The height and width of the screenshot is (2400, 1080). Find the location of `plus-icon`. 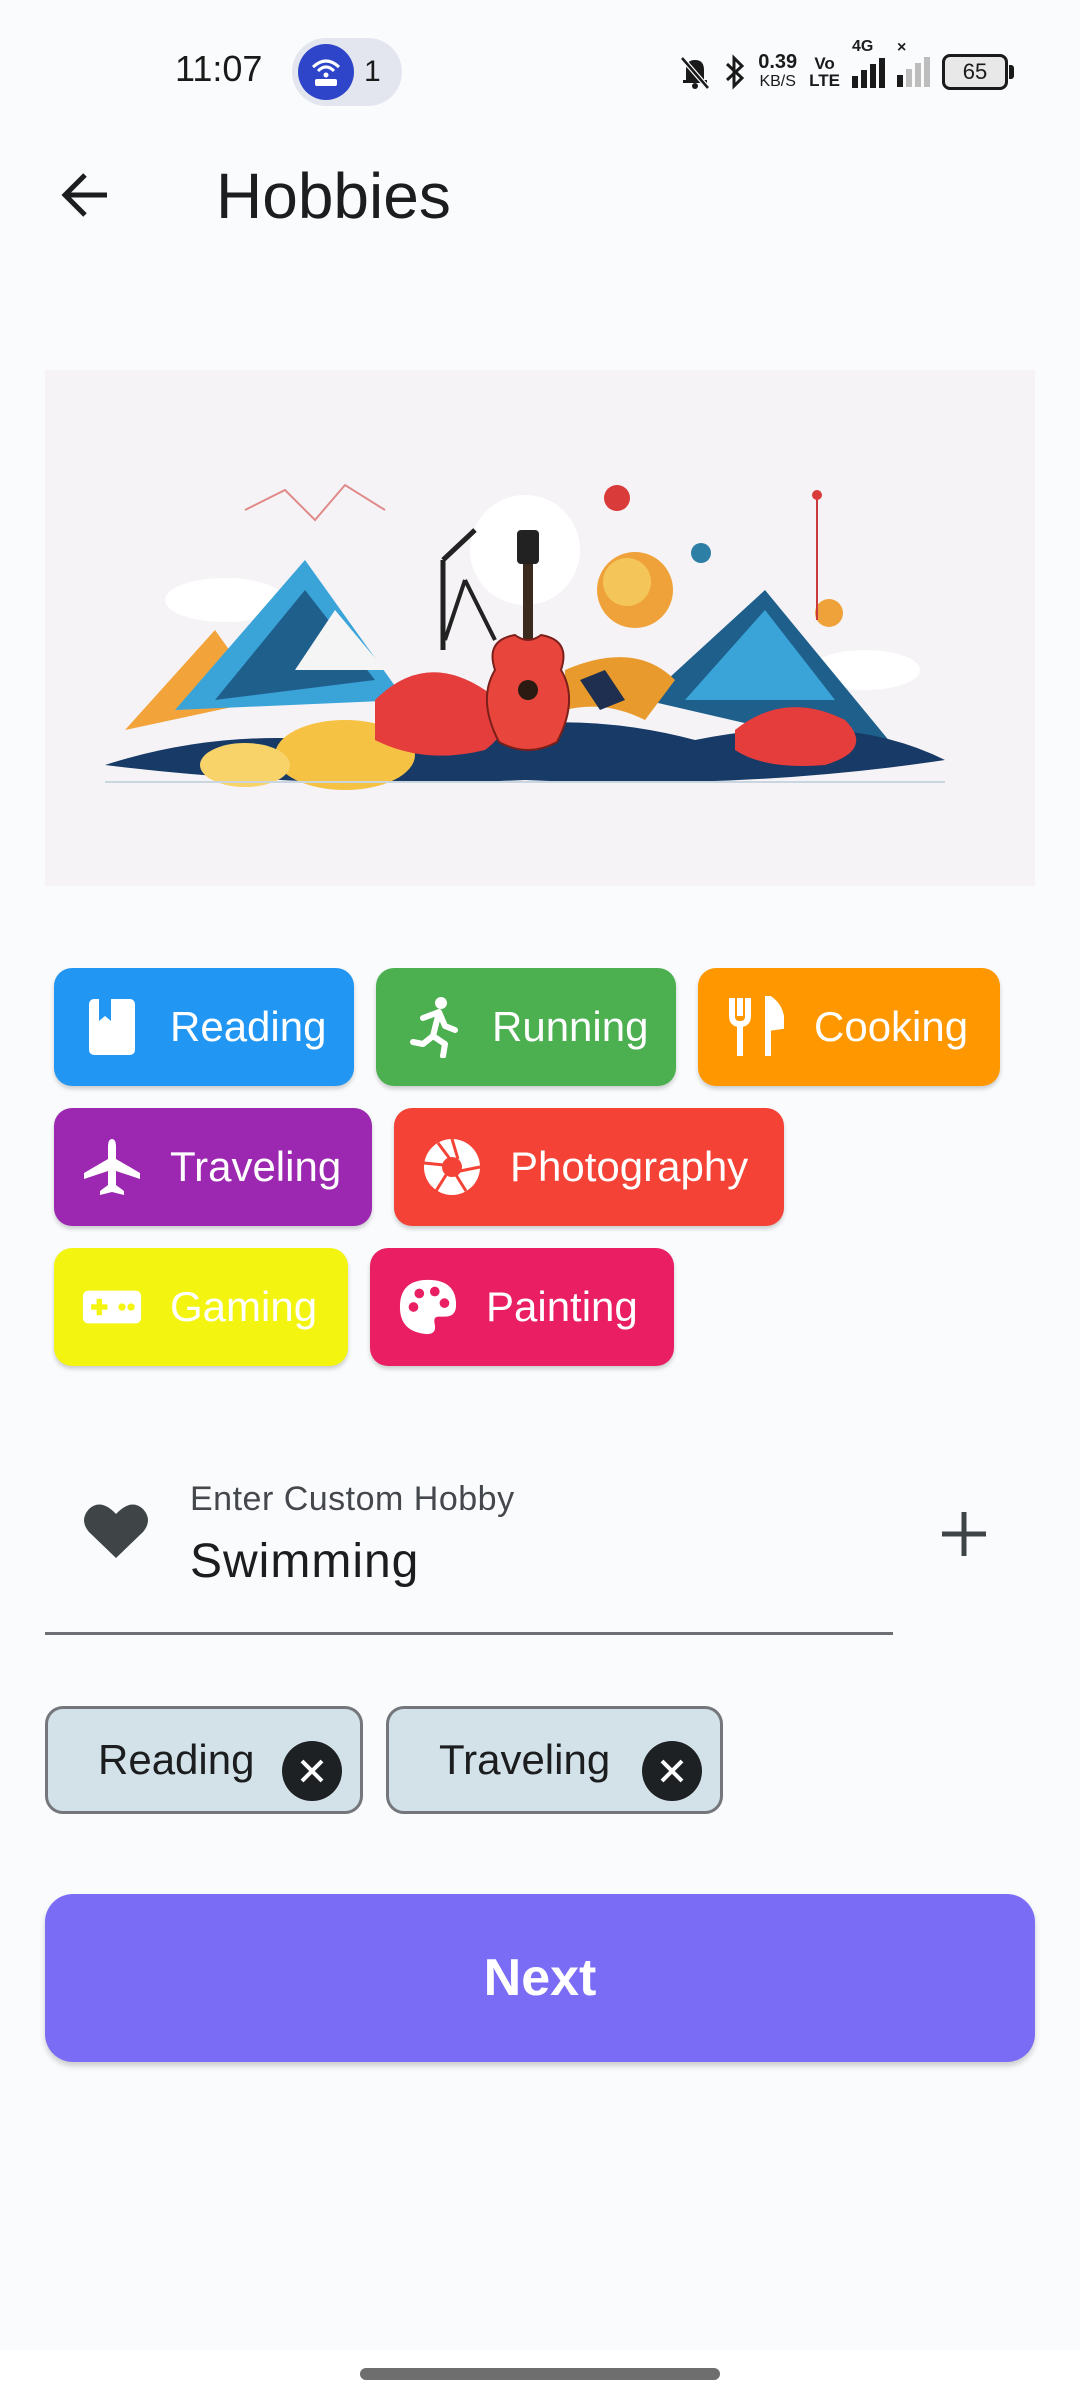

plus-icon is located at coordinates (964, 1534).